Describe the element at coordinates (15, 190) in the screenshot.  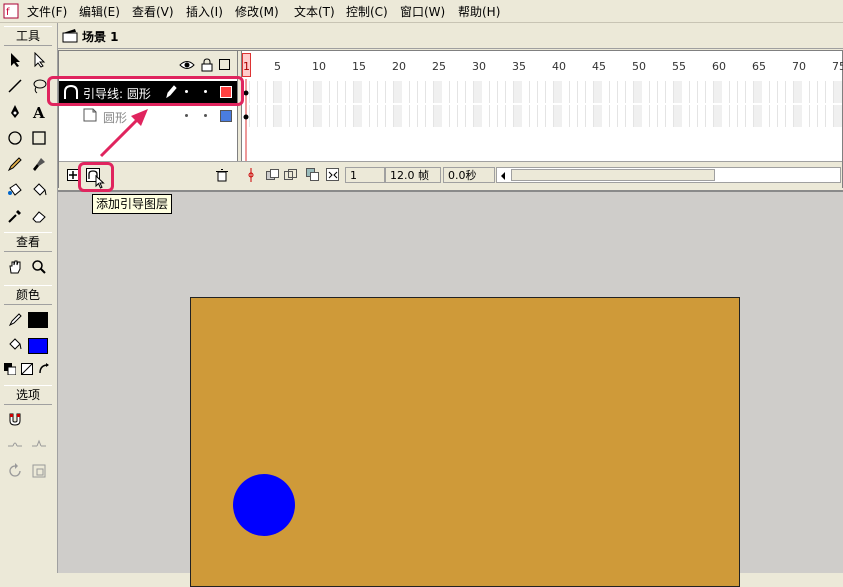
I see `ink-bottle-tool-icon` at that location.